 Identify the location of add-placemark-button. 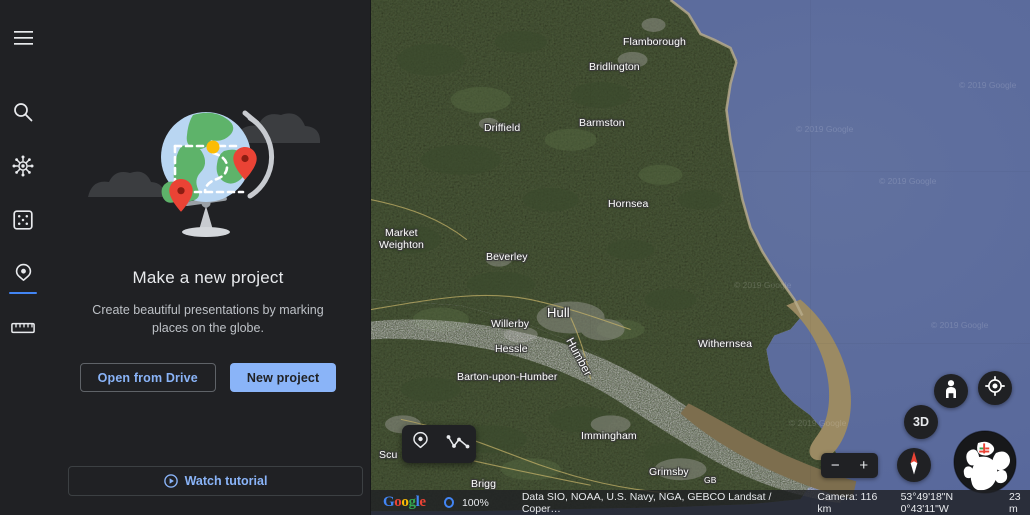
(421, 444).